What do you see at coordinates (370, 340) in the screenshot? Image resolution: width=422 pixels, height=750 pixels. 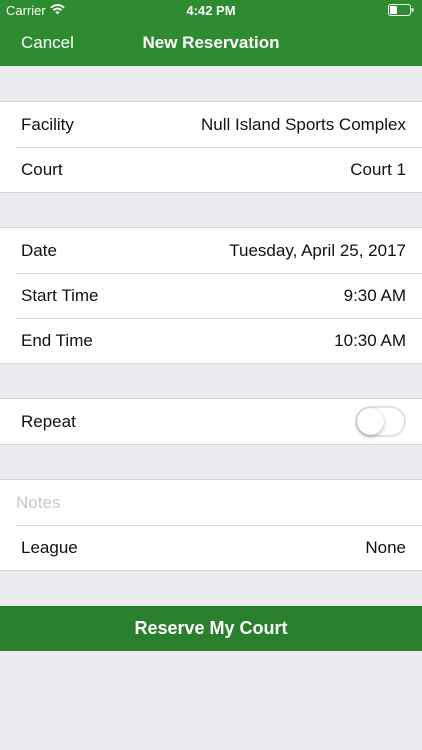 I see `end-time-value: 10:30 AM` at bounding box center [370, 340].